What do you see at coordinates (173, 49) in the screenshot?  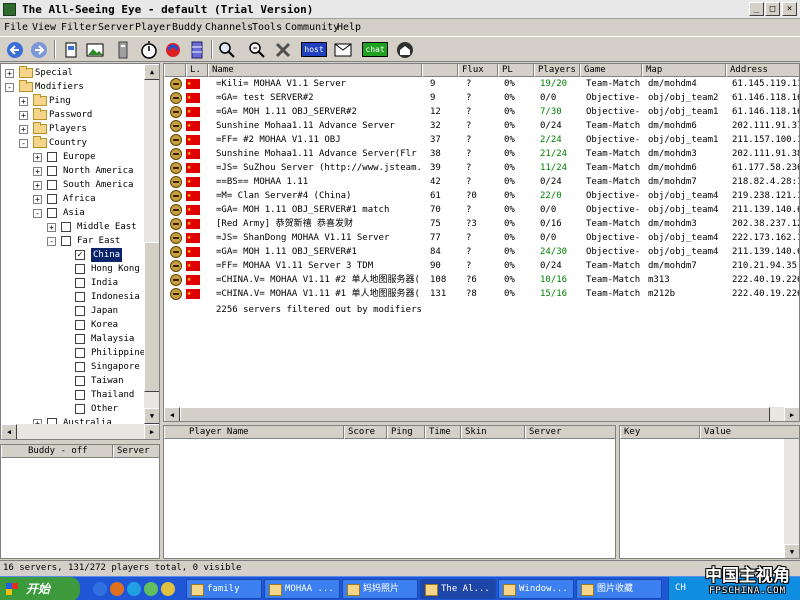 I see `refresh-button` at bounding box center [173, 49].